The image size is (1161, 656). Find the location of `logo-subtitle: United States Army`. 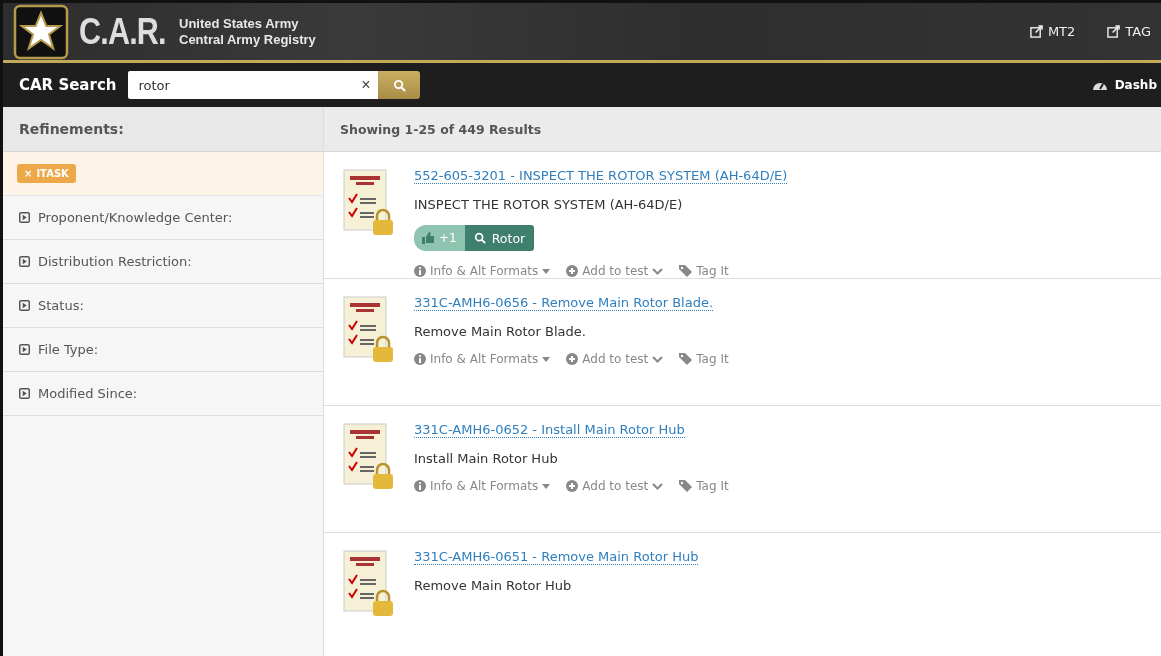

logo-subtitle: United States Army is located at coordinates (239, 23).